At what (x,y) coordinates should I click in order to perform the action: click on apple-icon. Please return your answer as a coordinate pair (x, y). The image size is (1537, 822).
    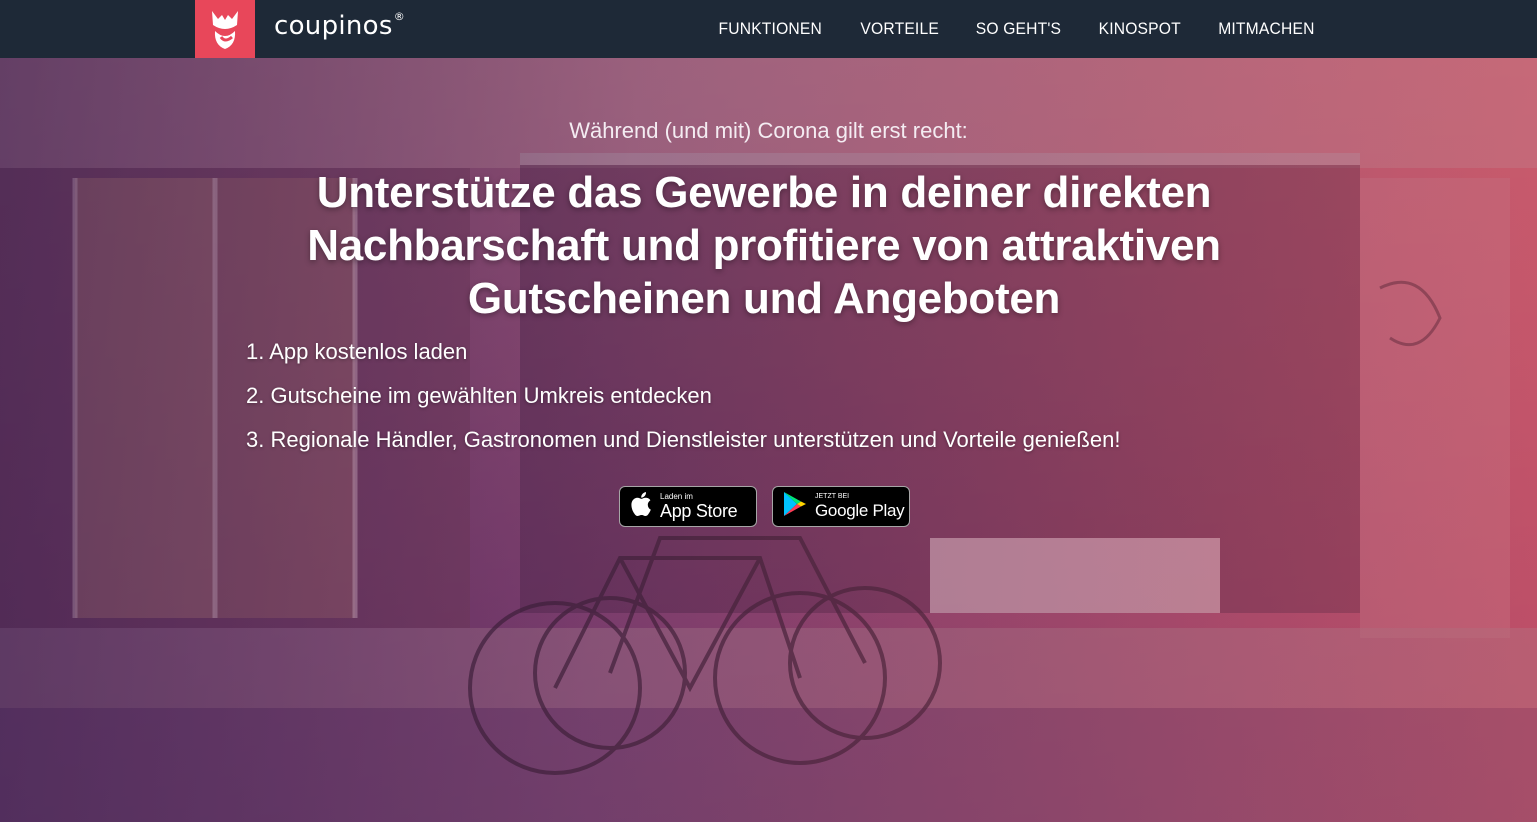
    Looking at the image, I should click on (641, 506).